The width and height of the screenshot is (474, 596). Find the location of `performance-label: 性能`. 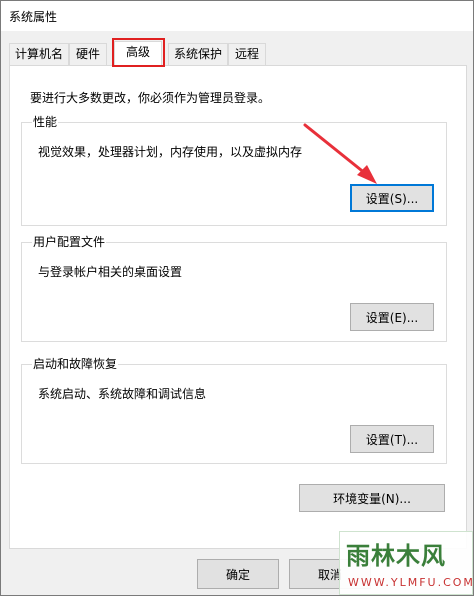

performance-label: 性能 is located at coordinates (45, 122).